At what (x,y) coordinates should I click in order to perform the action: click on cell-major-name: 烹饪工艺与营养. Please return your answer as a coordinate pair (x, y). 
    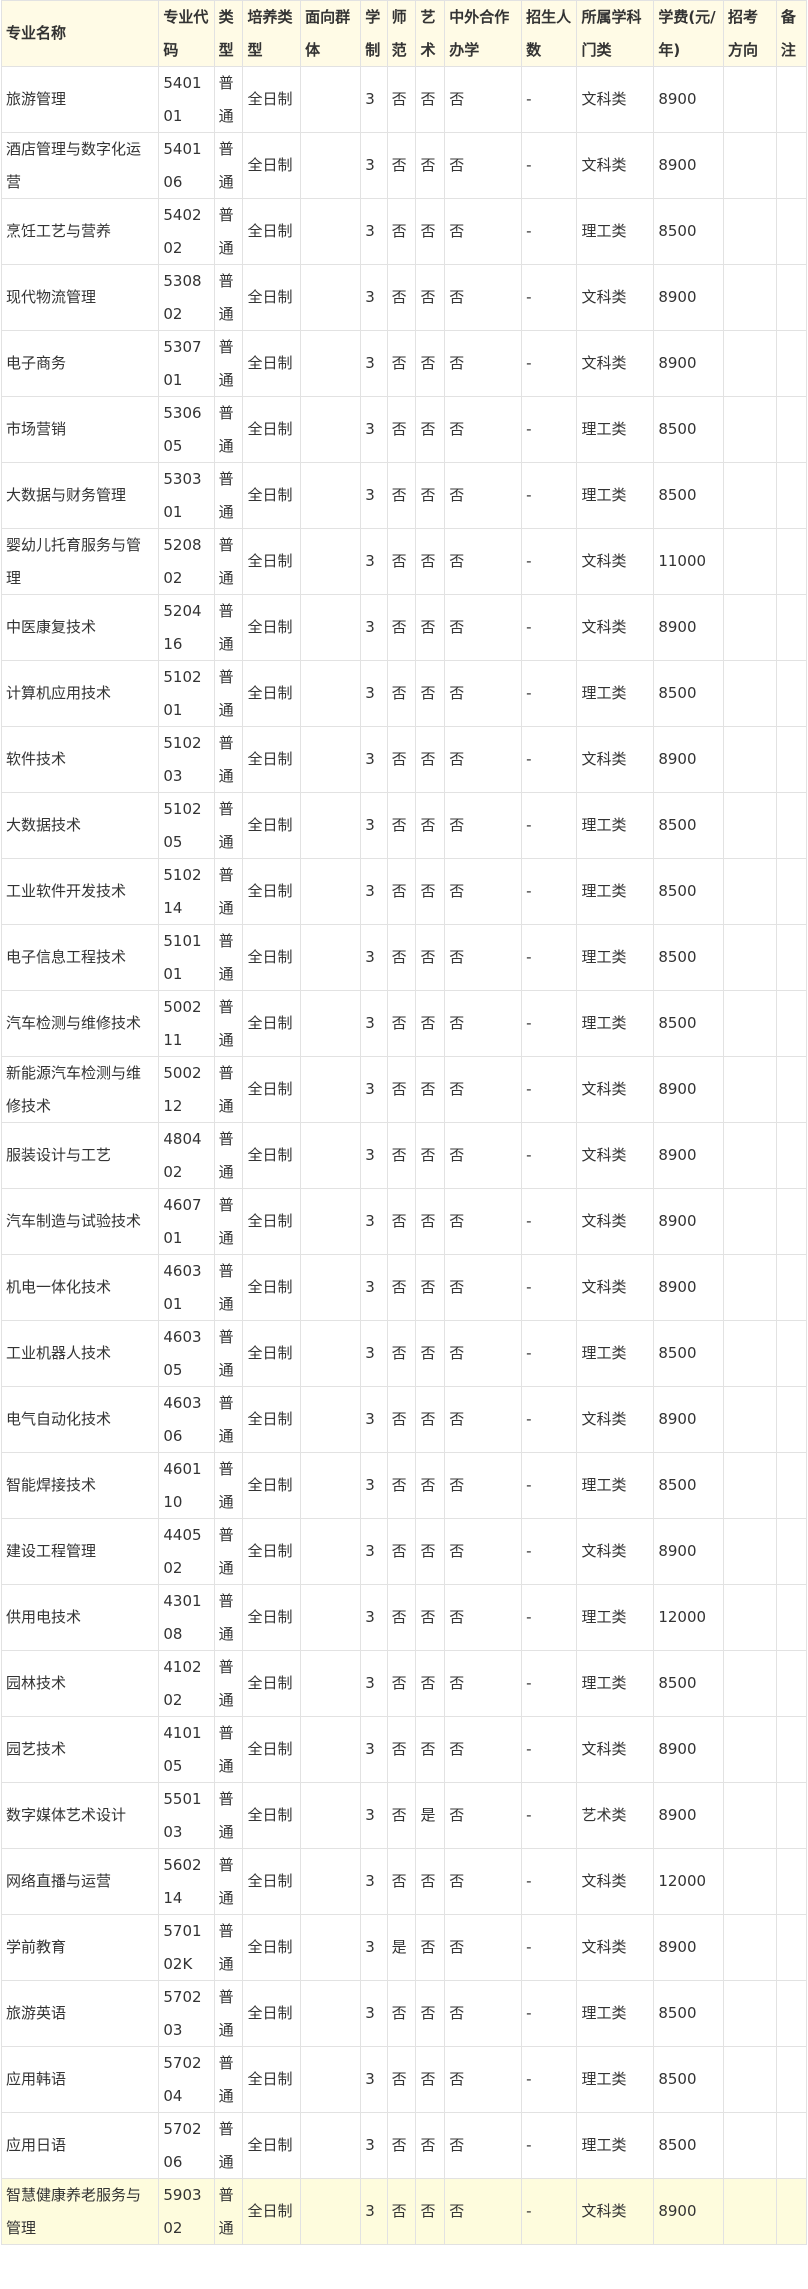
    Looking at the image, I should click on (80, 231).